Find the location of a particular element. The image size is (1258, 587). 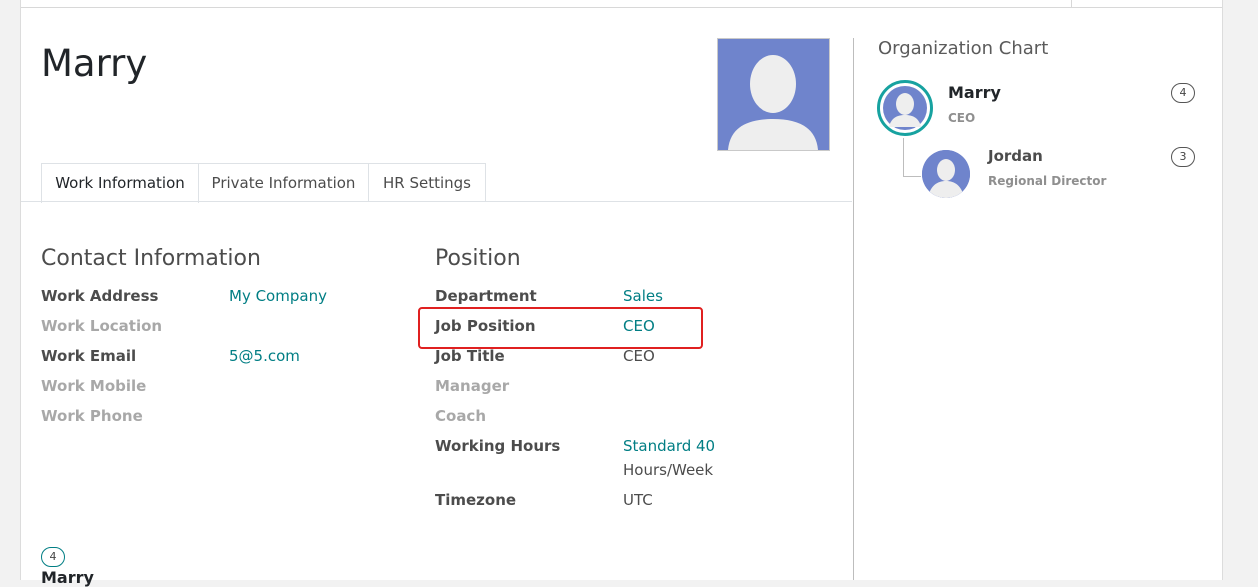

org-subordinate-name: Jordan is located at coordinates (1015, 156).